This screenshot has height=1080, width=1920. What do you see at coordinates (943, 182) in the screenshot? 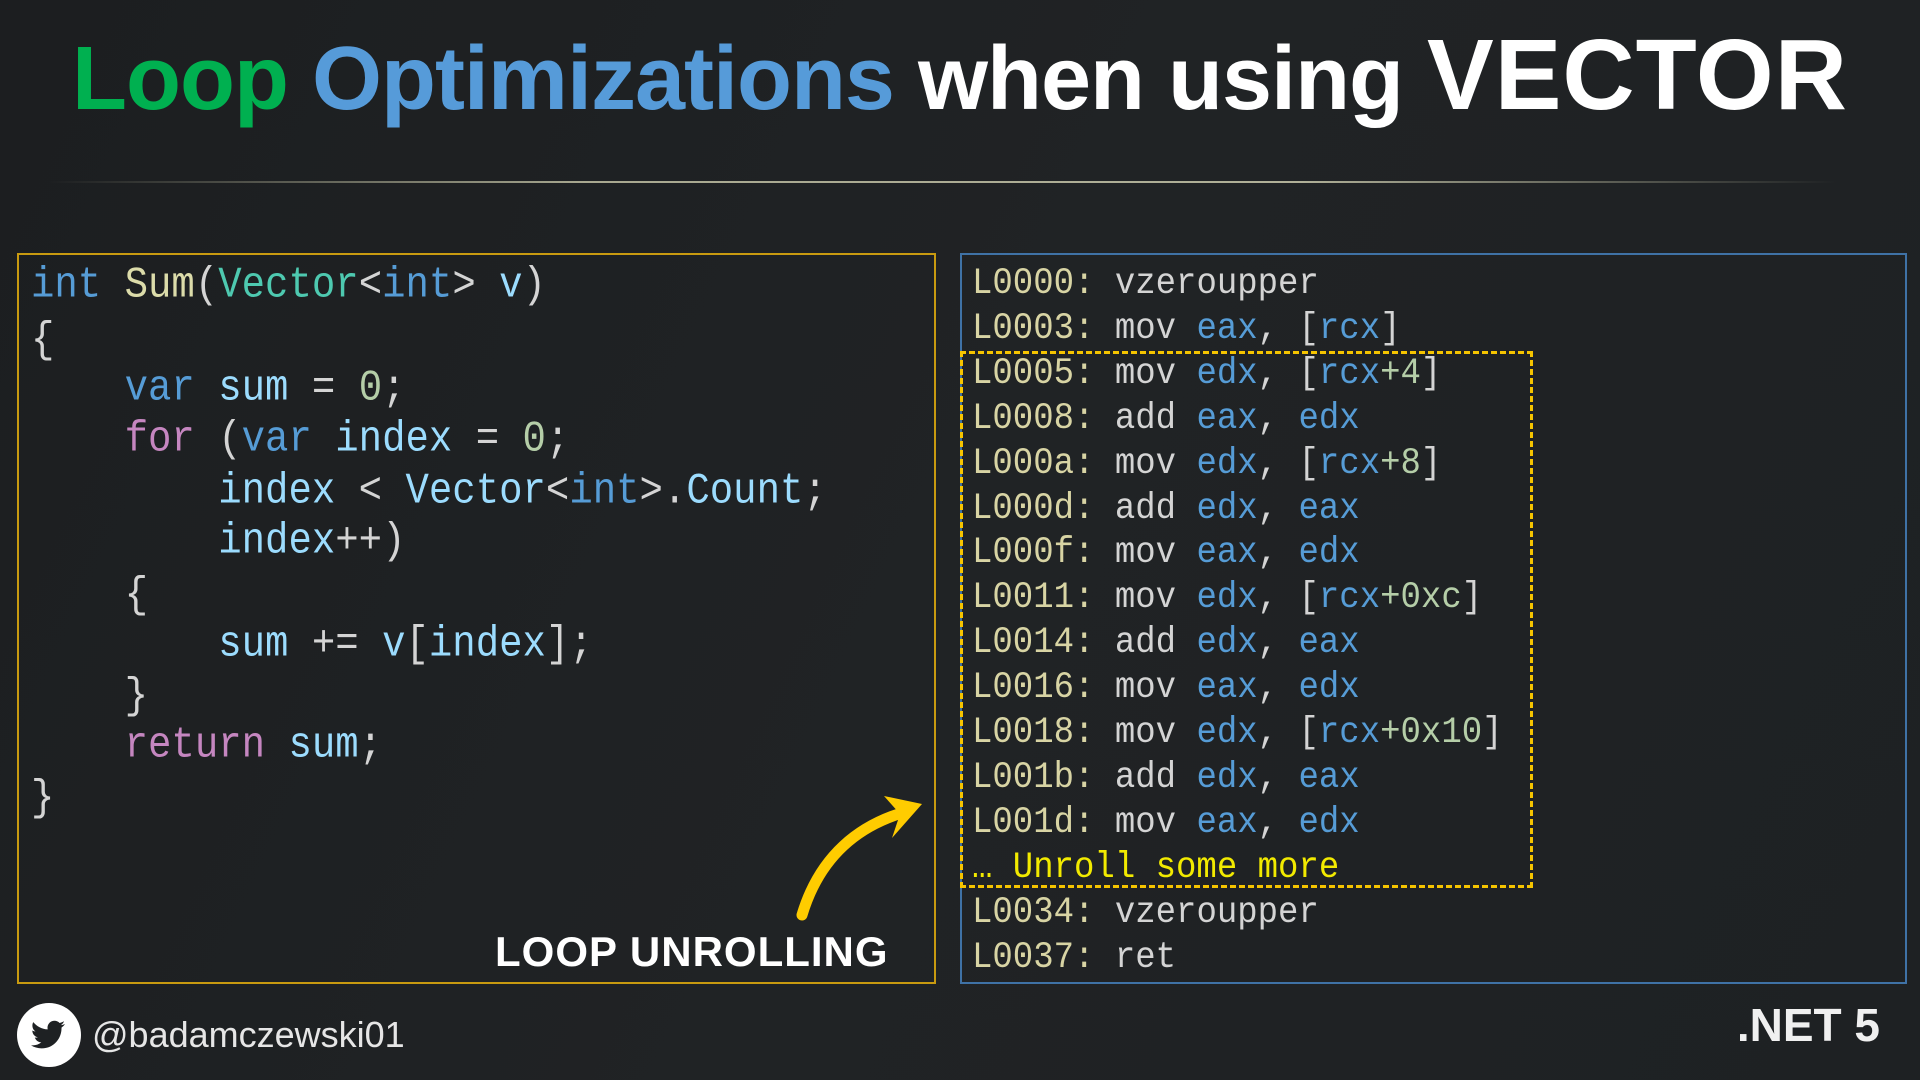
I see `title-divider` at bounding box center [943, 182].